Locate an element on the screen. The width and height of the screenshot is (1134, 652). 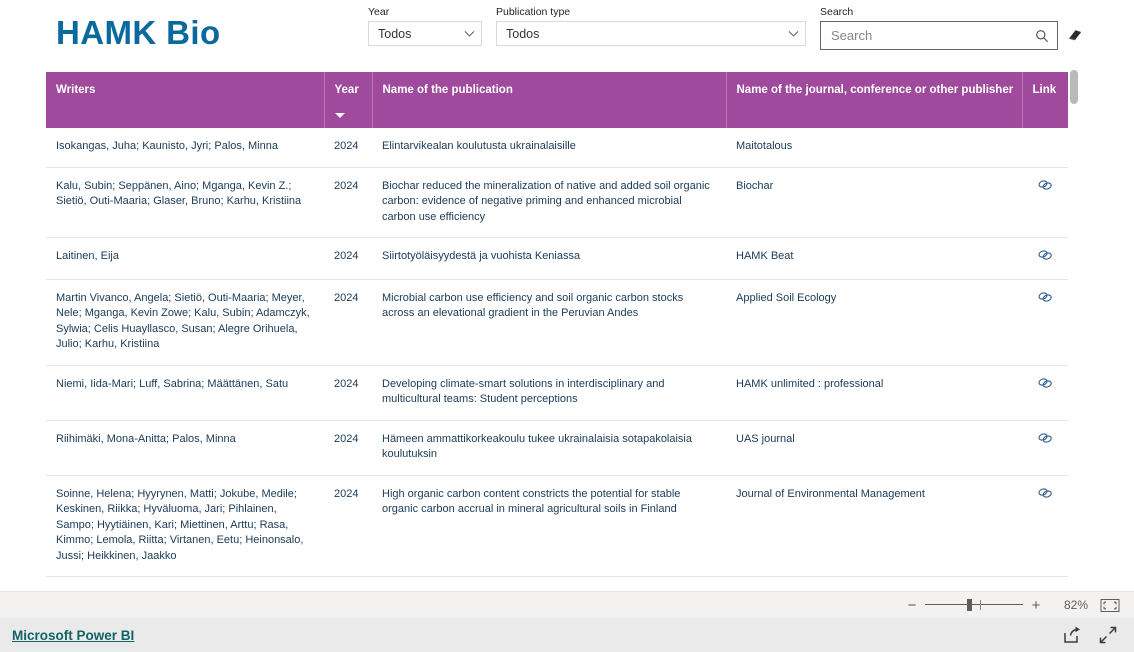
year-filter-label: Year is located at coordinates (379, 12).